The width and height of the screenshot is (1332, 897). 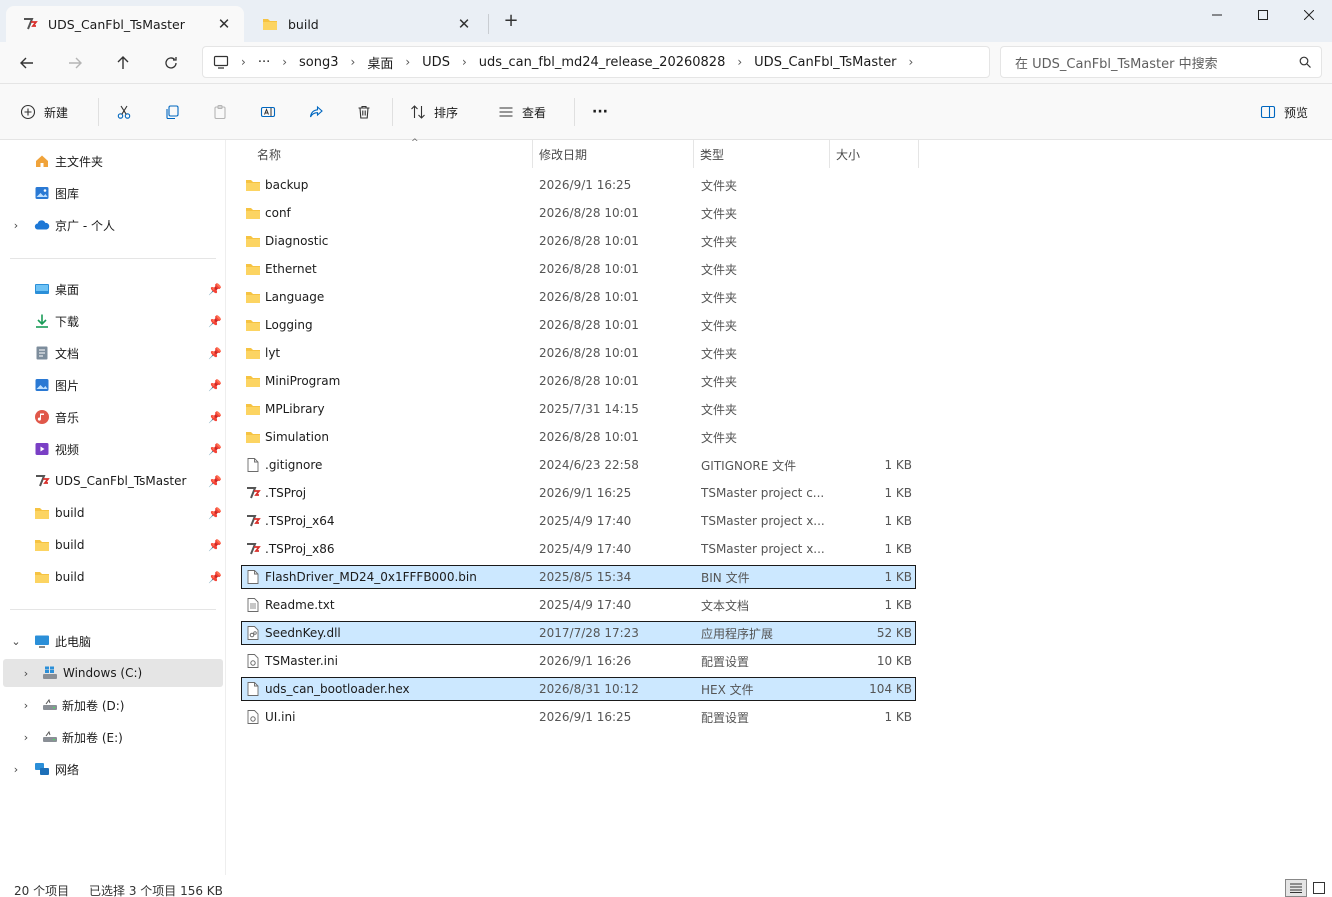 What do you see at coordinates (1319, 888) in the screenshot?
I see `tiles-view-button` at bounding box center [1319, 888].